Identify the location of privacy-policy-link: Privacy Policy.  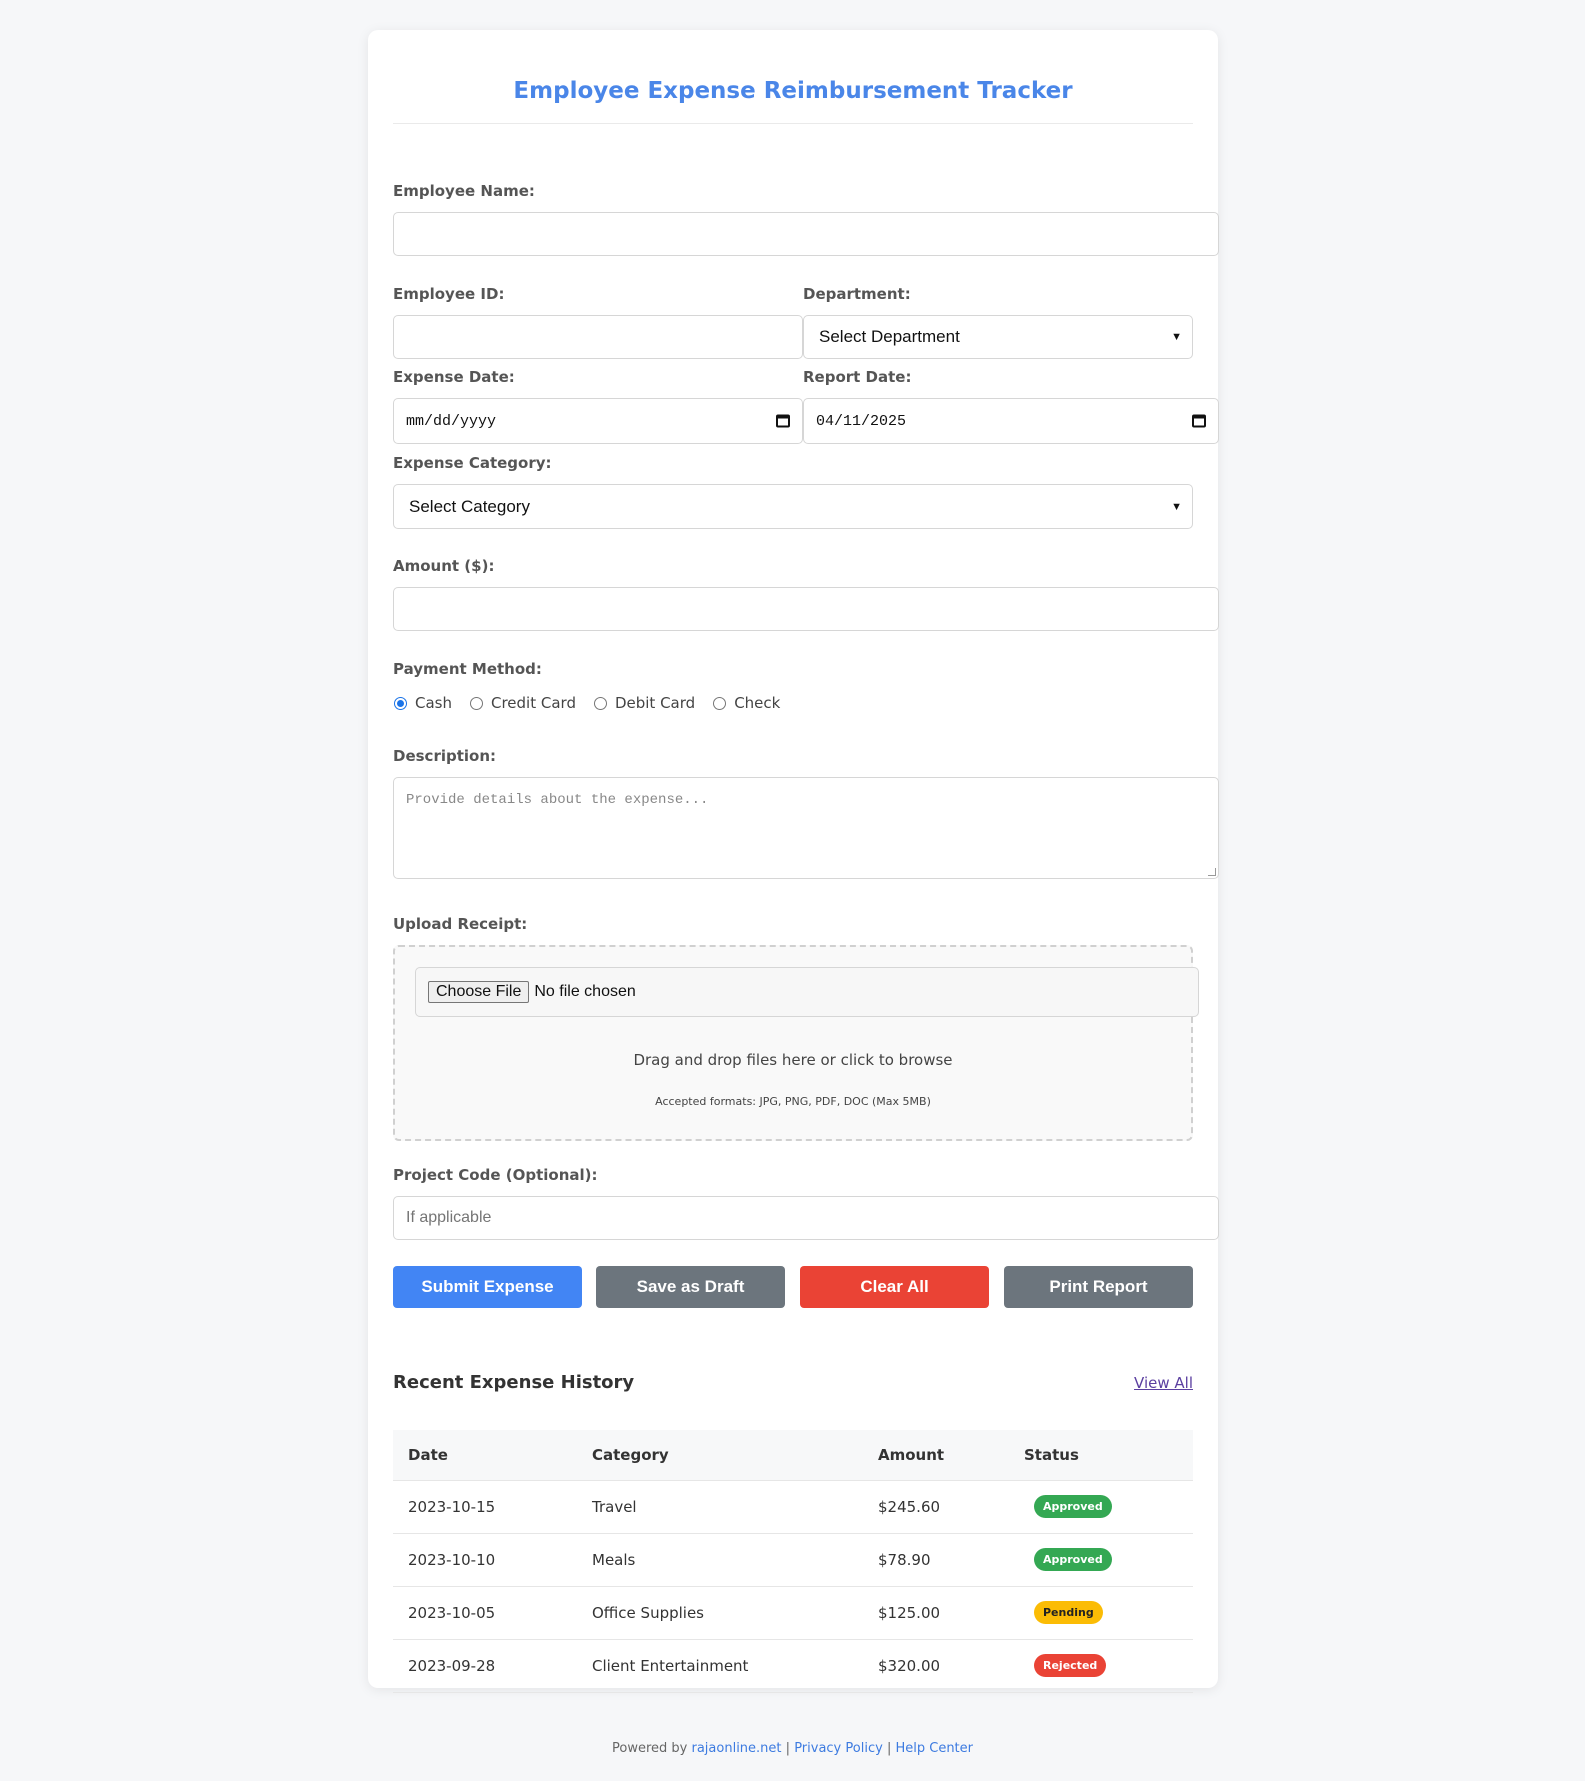
(838, 1748).